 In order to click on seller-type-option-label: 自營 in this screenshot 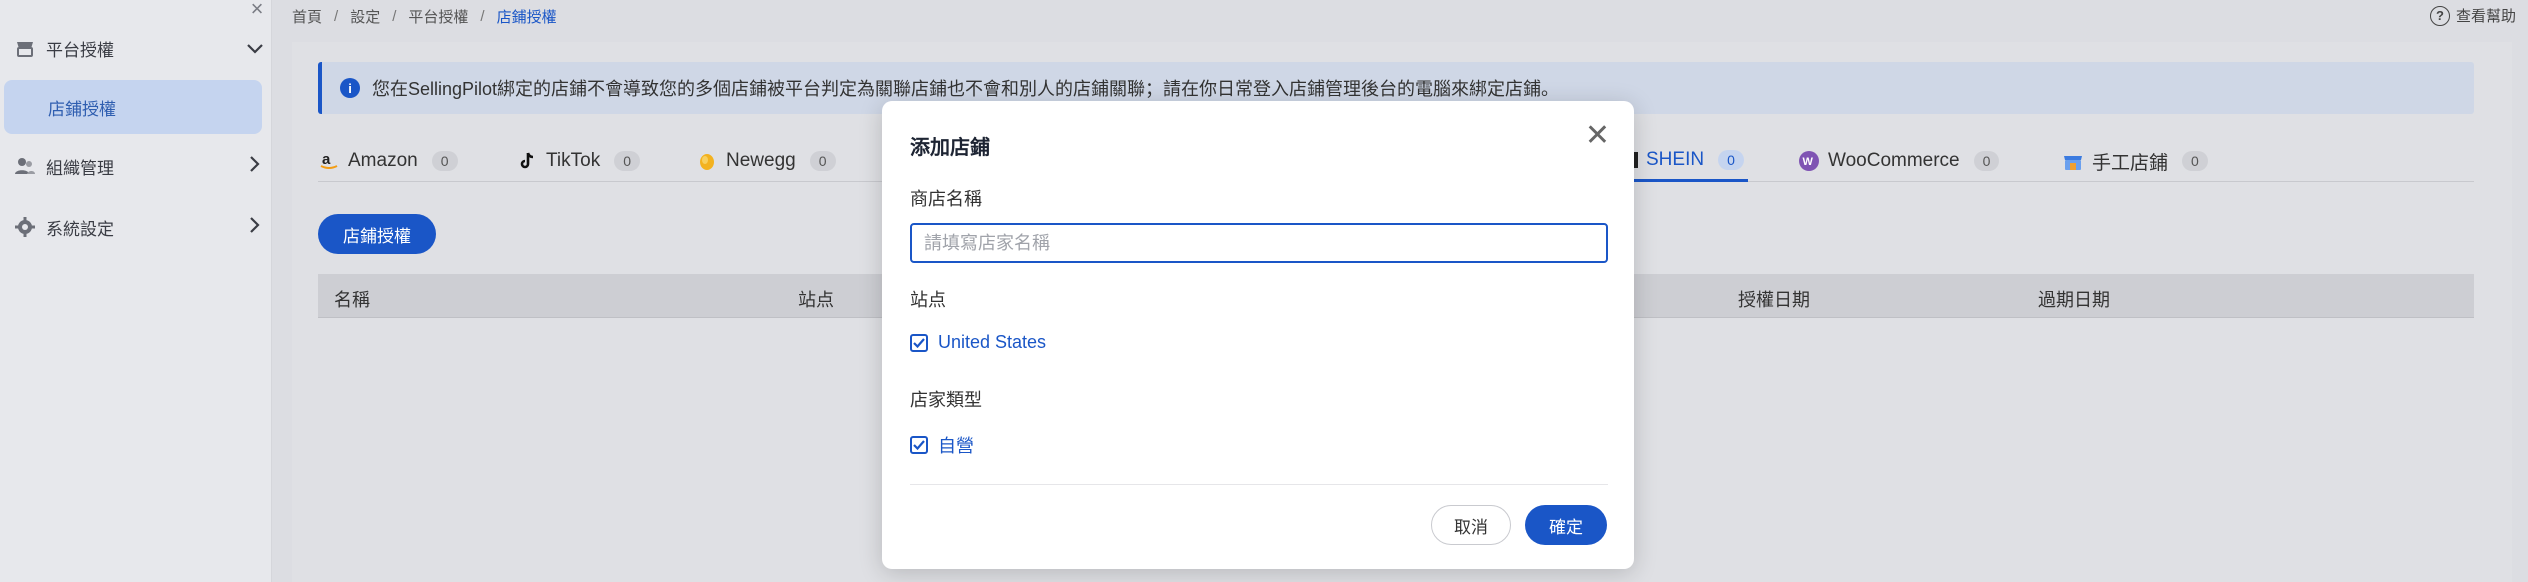, I will do `click(956, 446)`.